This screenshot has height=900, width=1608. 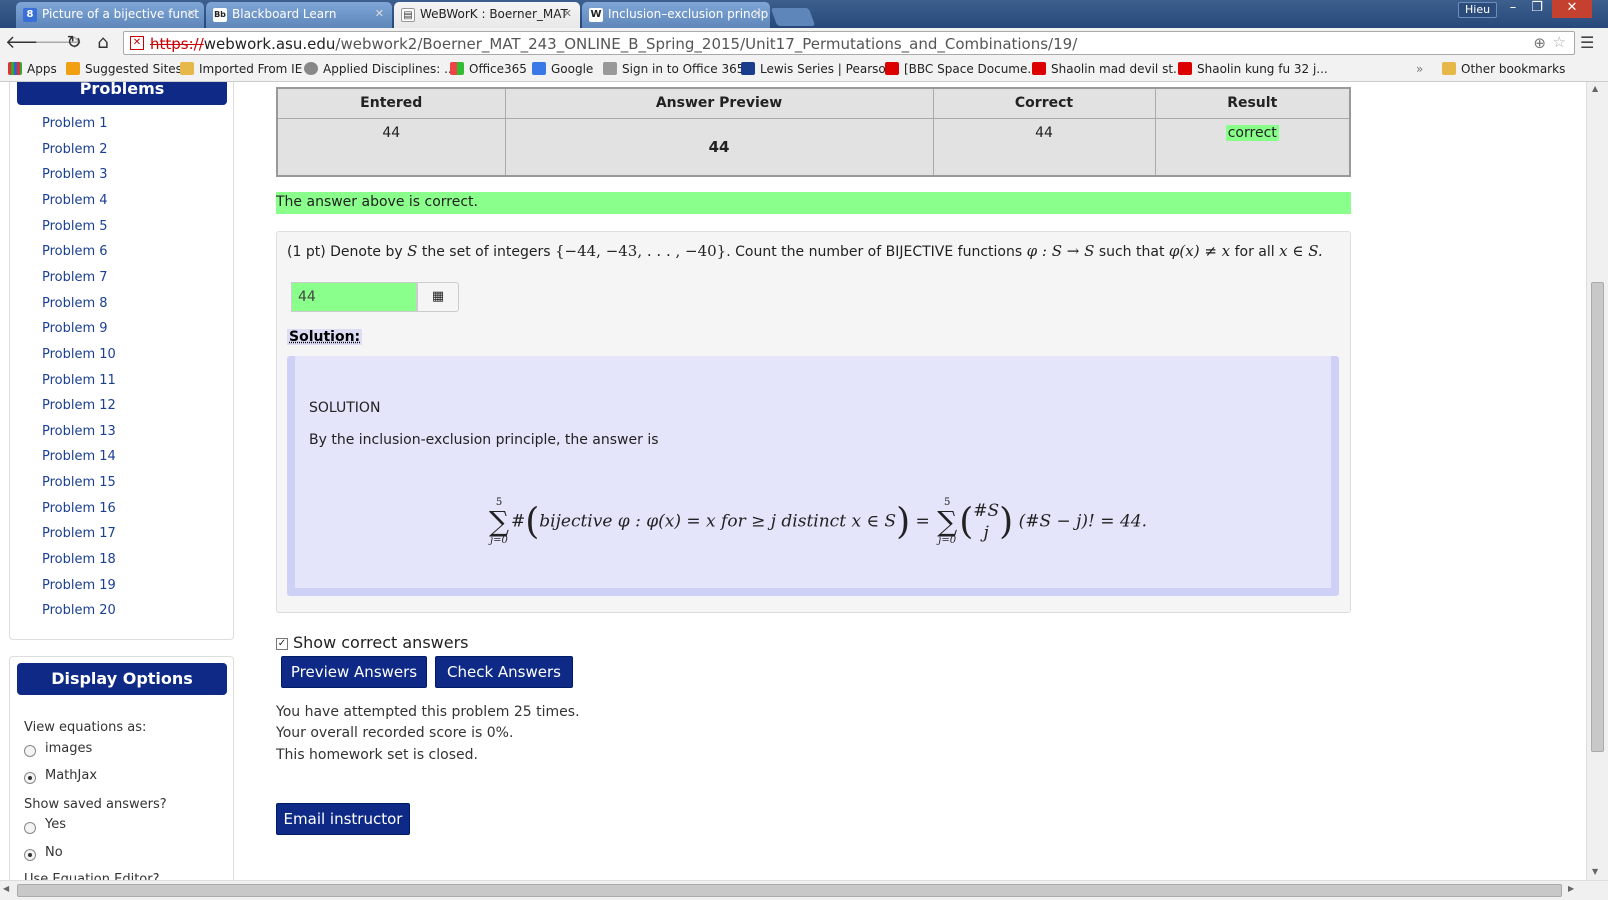 What do you see at coordinates (1252, 103) in the screenshot?
I see `header-result: Result` at bounding box center [1252, 103].